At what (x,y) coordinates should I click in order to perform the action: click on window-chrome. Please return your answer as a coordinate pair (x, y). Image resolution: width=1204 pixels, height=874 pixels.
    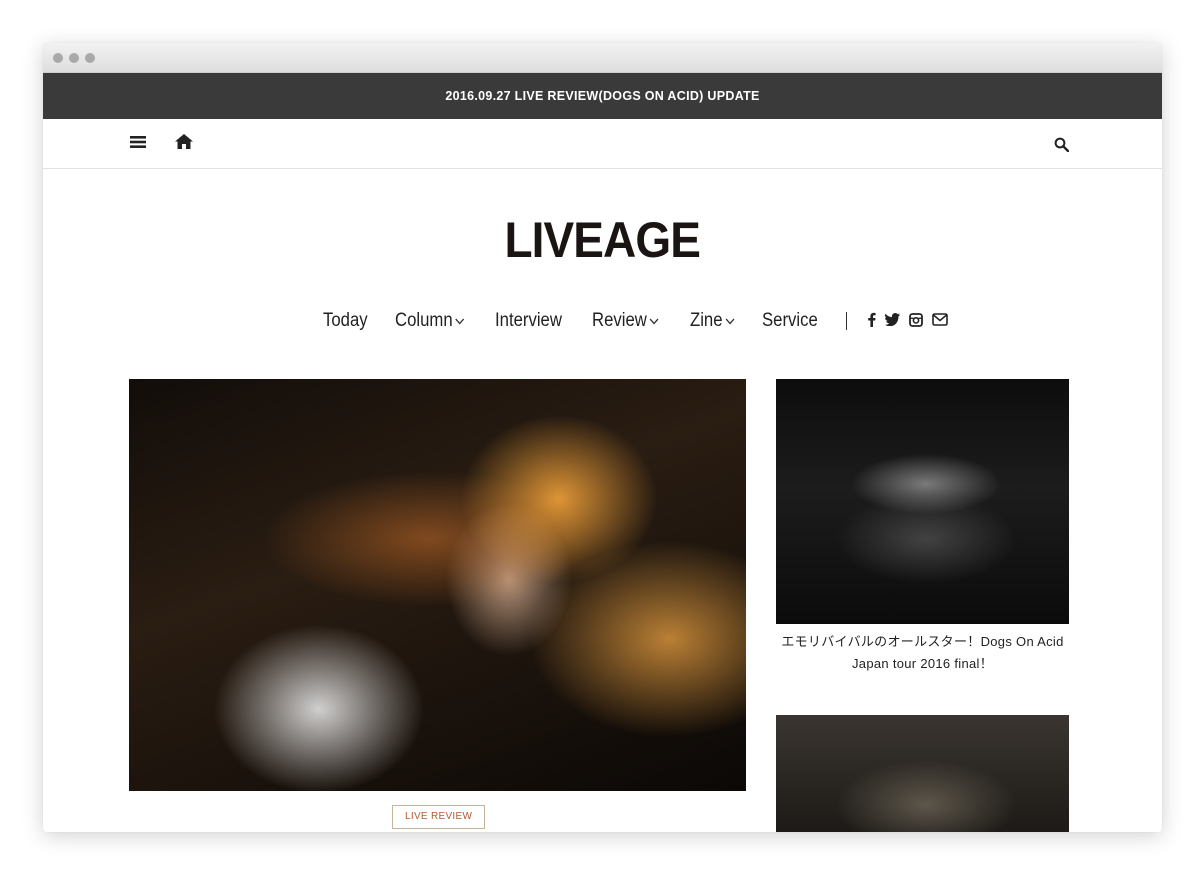
    Looking at the image, I should click on (602, 58).